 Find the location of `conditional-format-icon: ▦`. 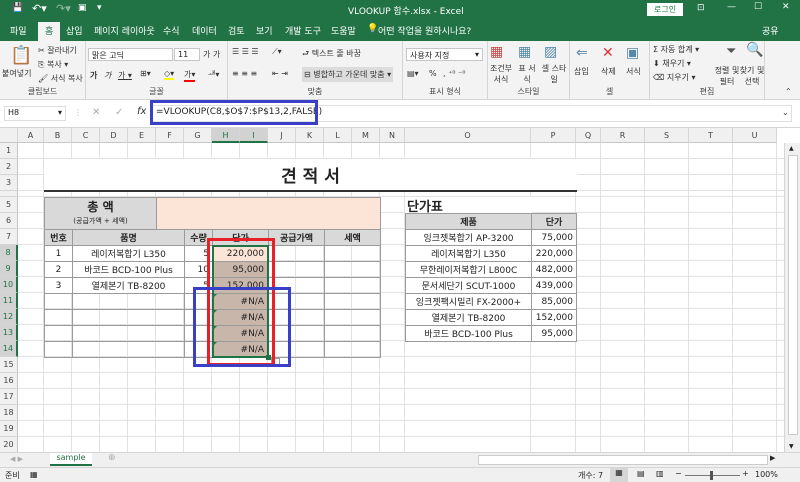

conditional-format-icon: ▦ is located at coordinates (496, 52).